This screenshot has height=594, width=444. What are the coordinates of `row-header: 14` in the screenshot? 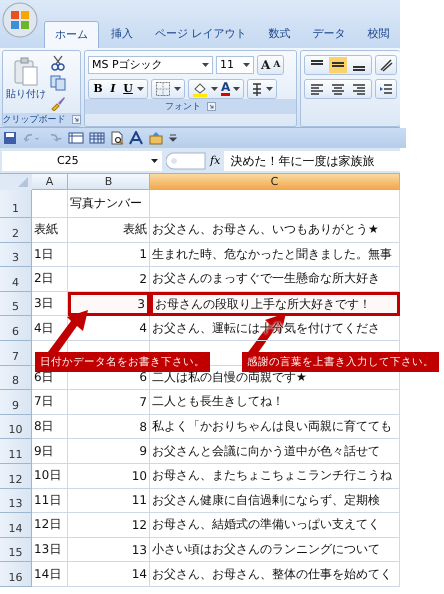 It's located at (16, 525).